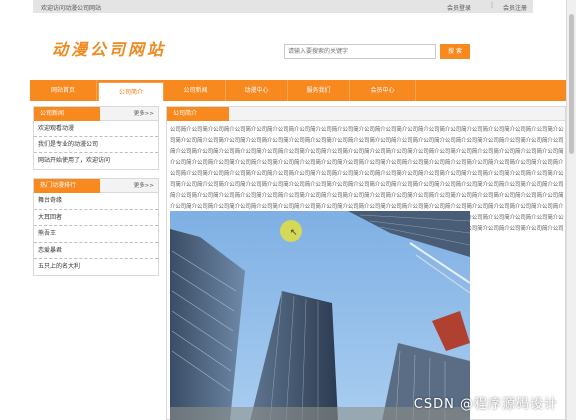 This screenshot has height=420, width=576. What do you see at coordinates (96, 161) in the screenshot?
I see `news-item: 网站开始使用了，欢迎访问` at bounding box center [96, 161].